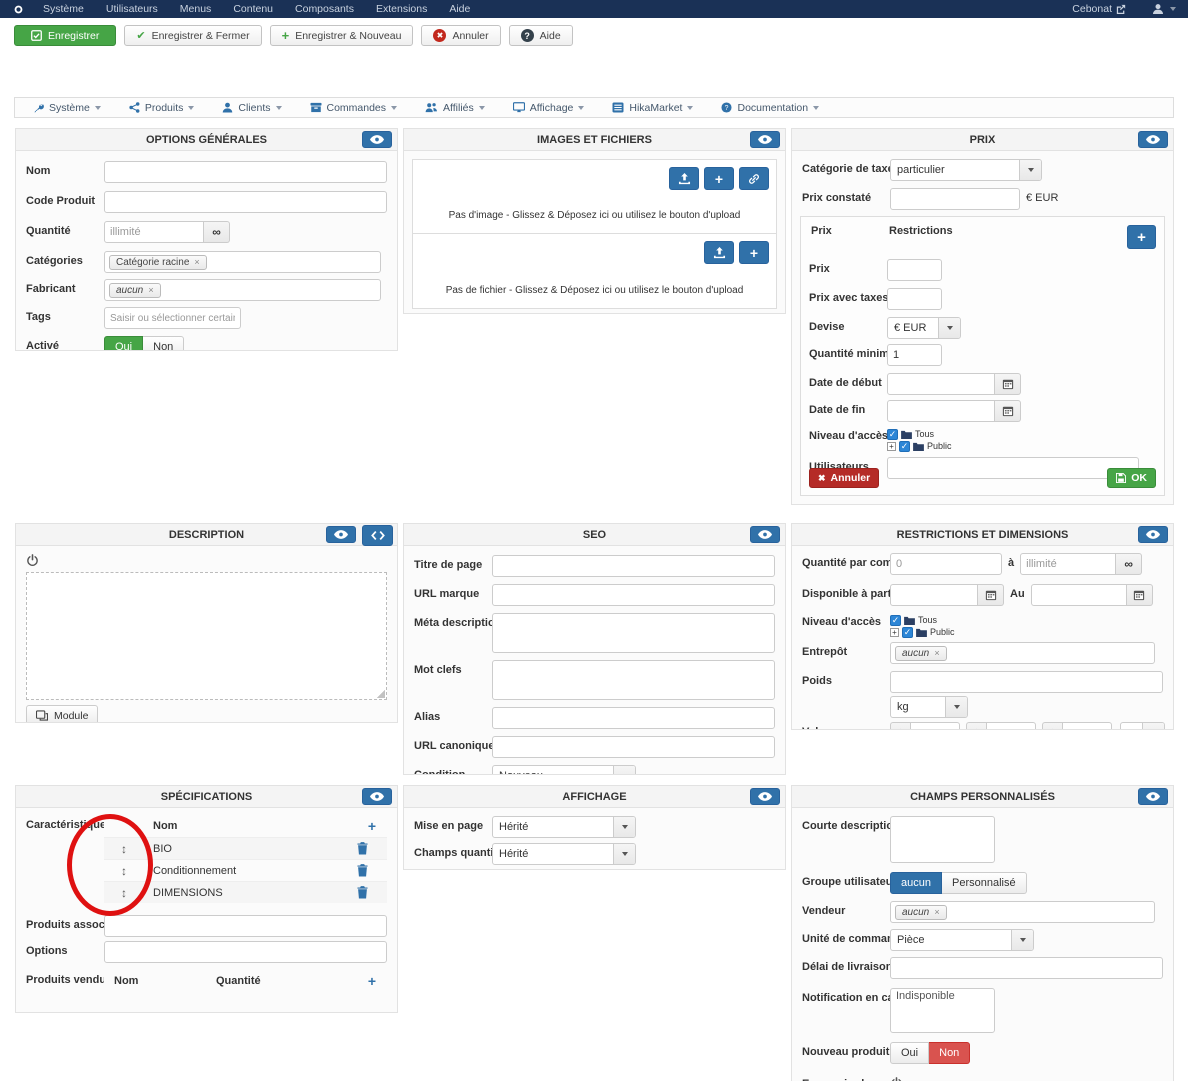 The width and height of the screenshot is (1188, 1081). Describe the element at coordinates (67, 108) in the screenshot. I see `nav-systeme: Système` at that location.